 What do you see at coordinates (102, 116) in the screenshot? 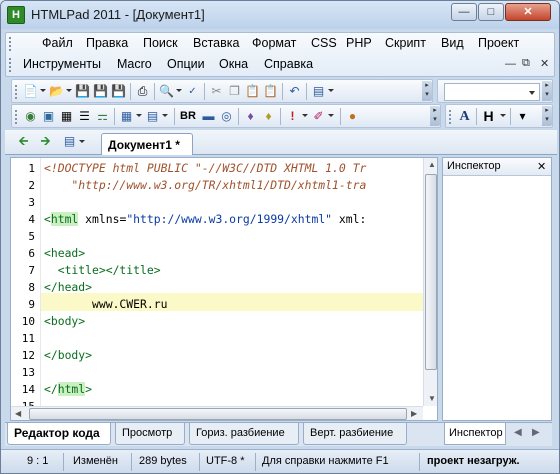
I see `insert-form-icon: ⚎` at bounding box center [102, 116].